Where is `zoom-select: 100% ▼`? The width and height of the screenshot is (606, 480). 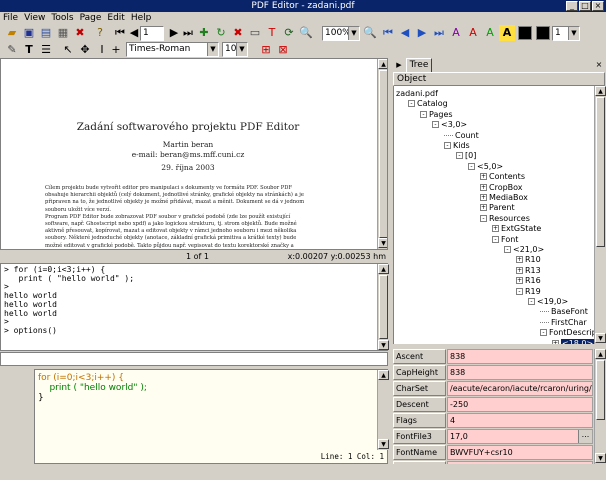 zoom-select: 100% ▼ is located at coordinates (341, 33).